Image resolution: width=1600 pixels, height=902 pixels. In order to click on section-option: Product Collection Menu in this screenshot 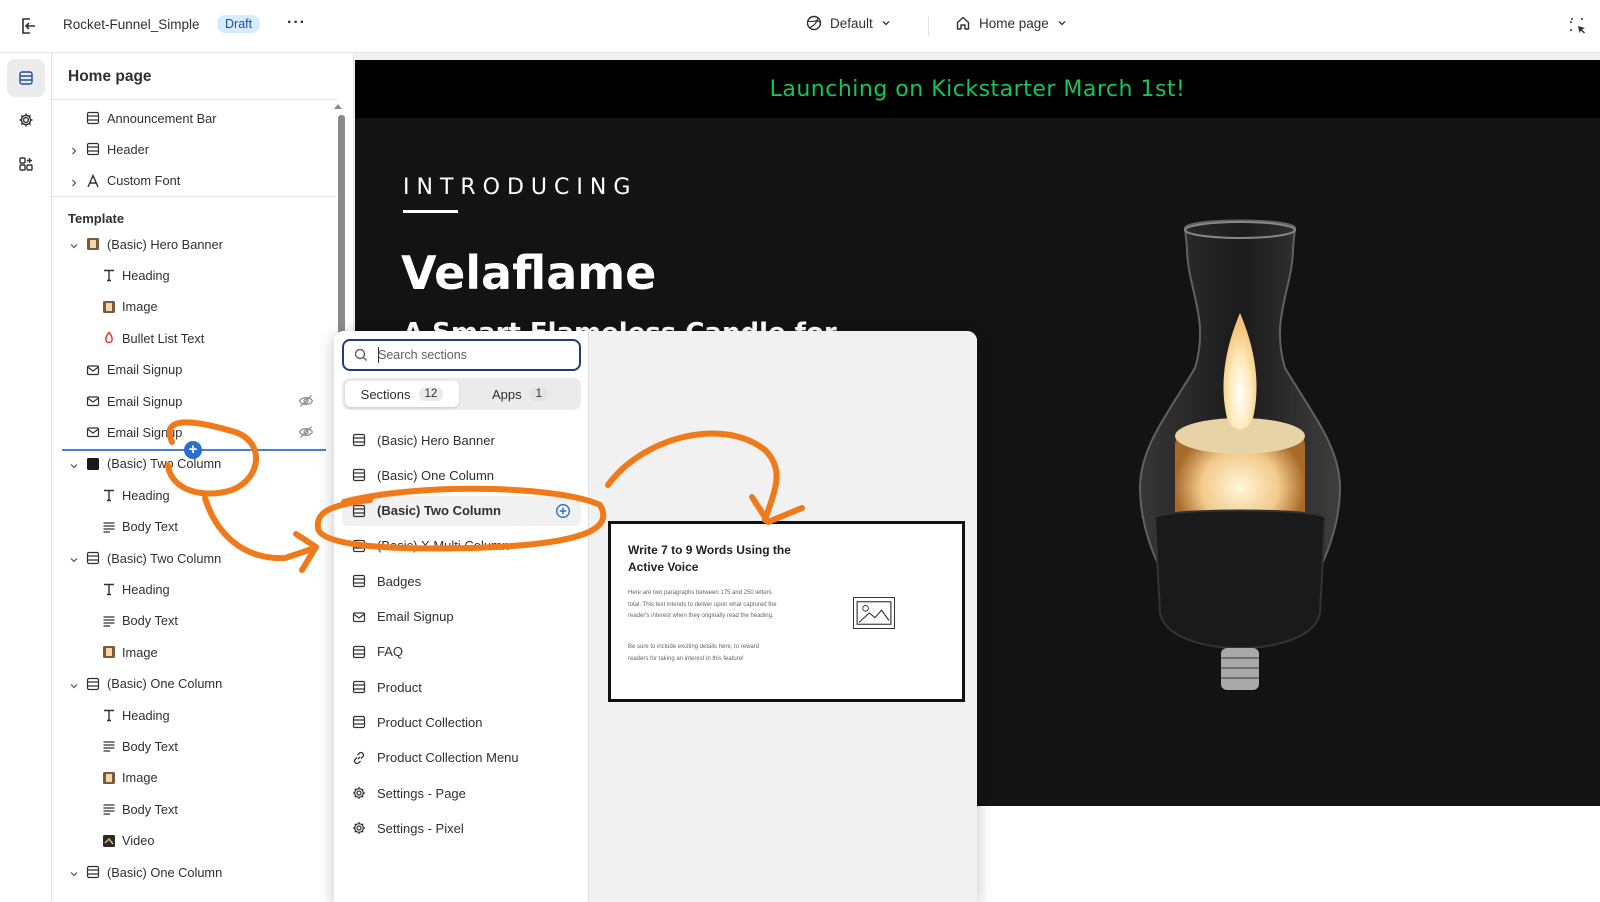, I will do `click(461, 758)`.